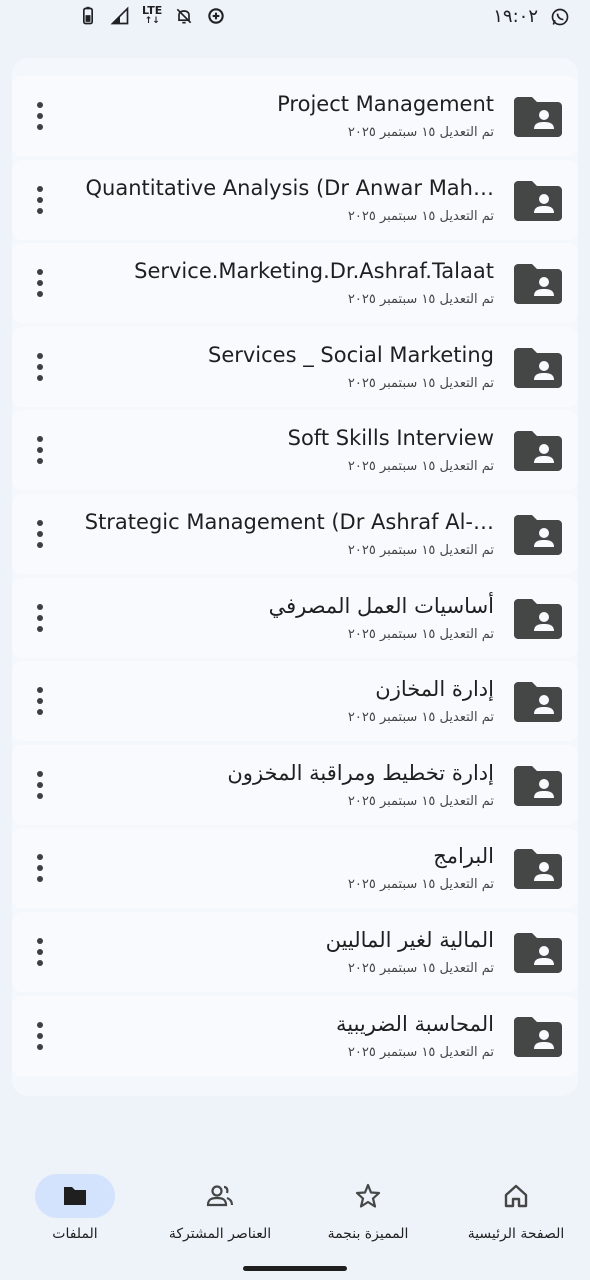 The height and width of the screenshot is (1280, 590). Describe the element at coordinates (515, 1217) in the screenshot. I see `nav-home: الصفحة الرئيسية` at that location.